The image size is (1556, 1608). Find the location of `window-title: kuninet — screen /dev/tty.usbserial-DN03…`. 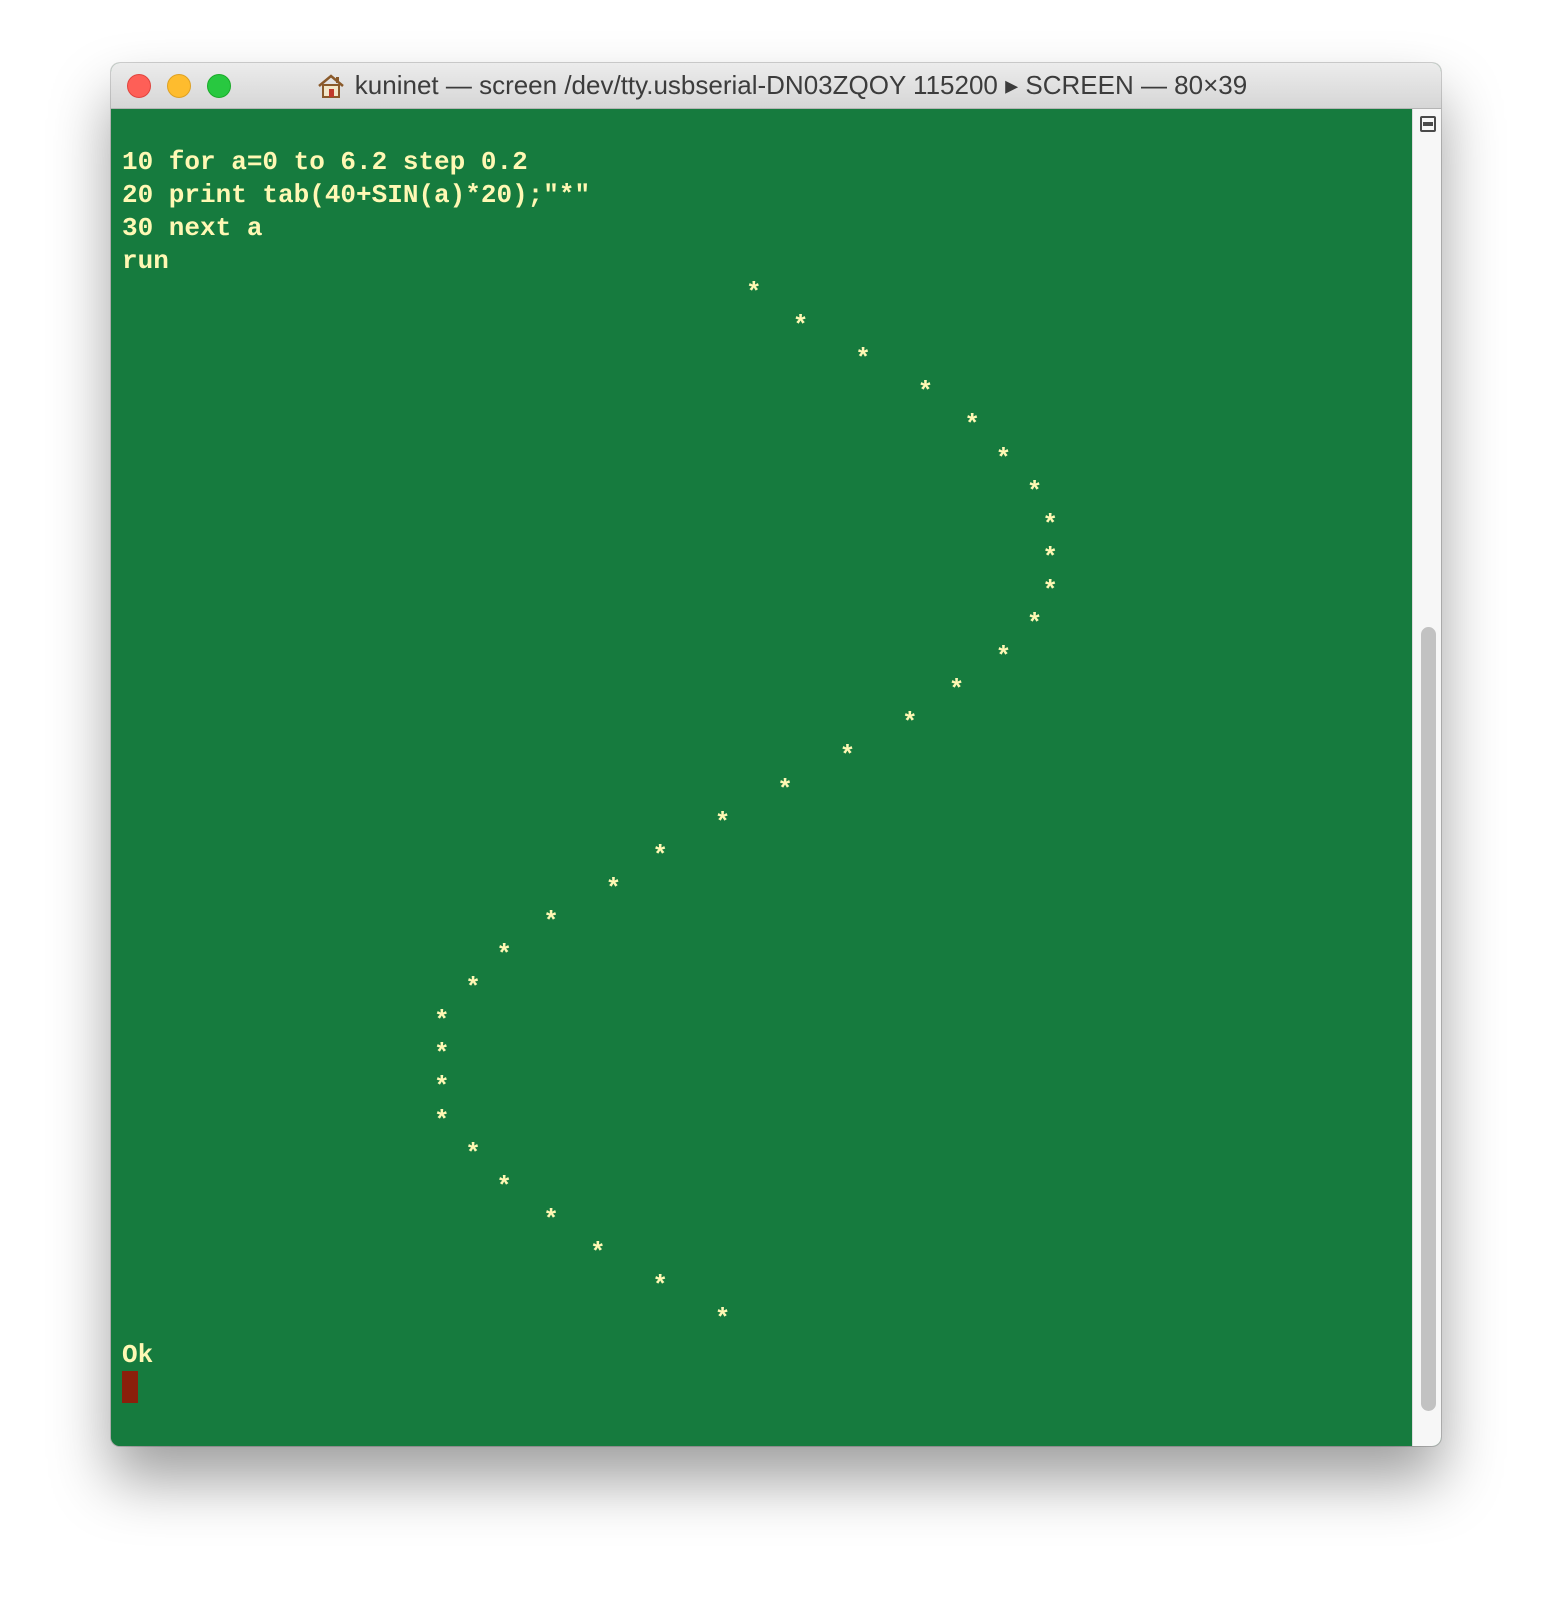

window-title: kuninet — screen /dev/tty.usbserial-DN03… is located at coordinates (801, 85).